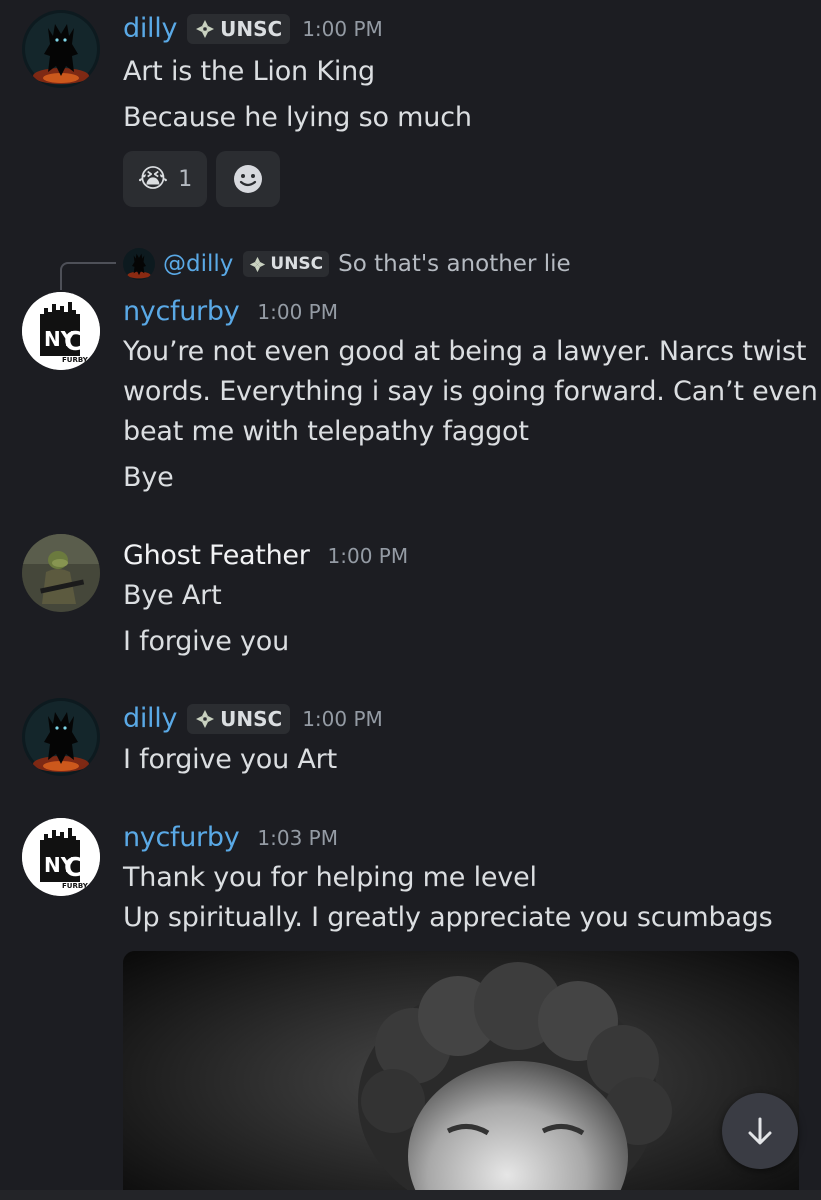 This screenshot has height=1200, width=821. Describe the element at coordinates (185, 179) in the screenshot. I see `reaction-count: 1` at that location.